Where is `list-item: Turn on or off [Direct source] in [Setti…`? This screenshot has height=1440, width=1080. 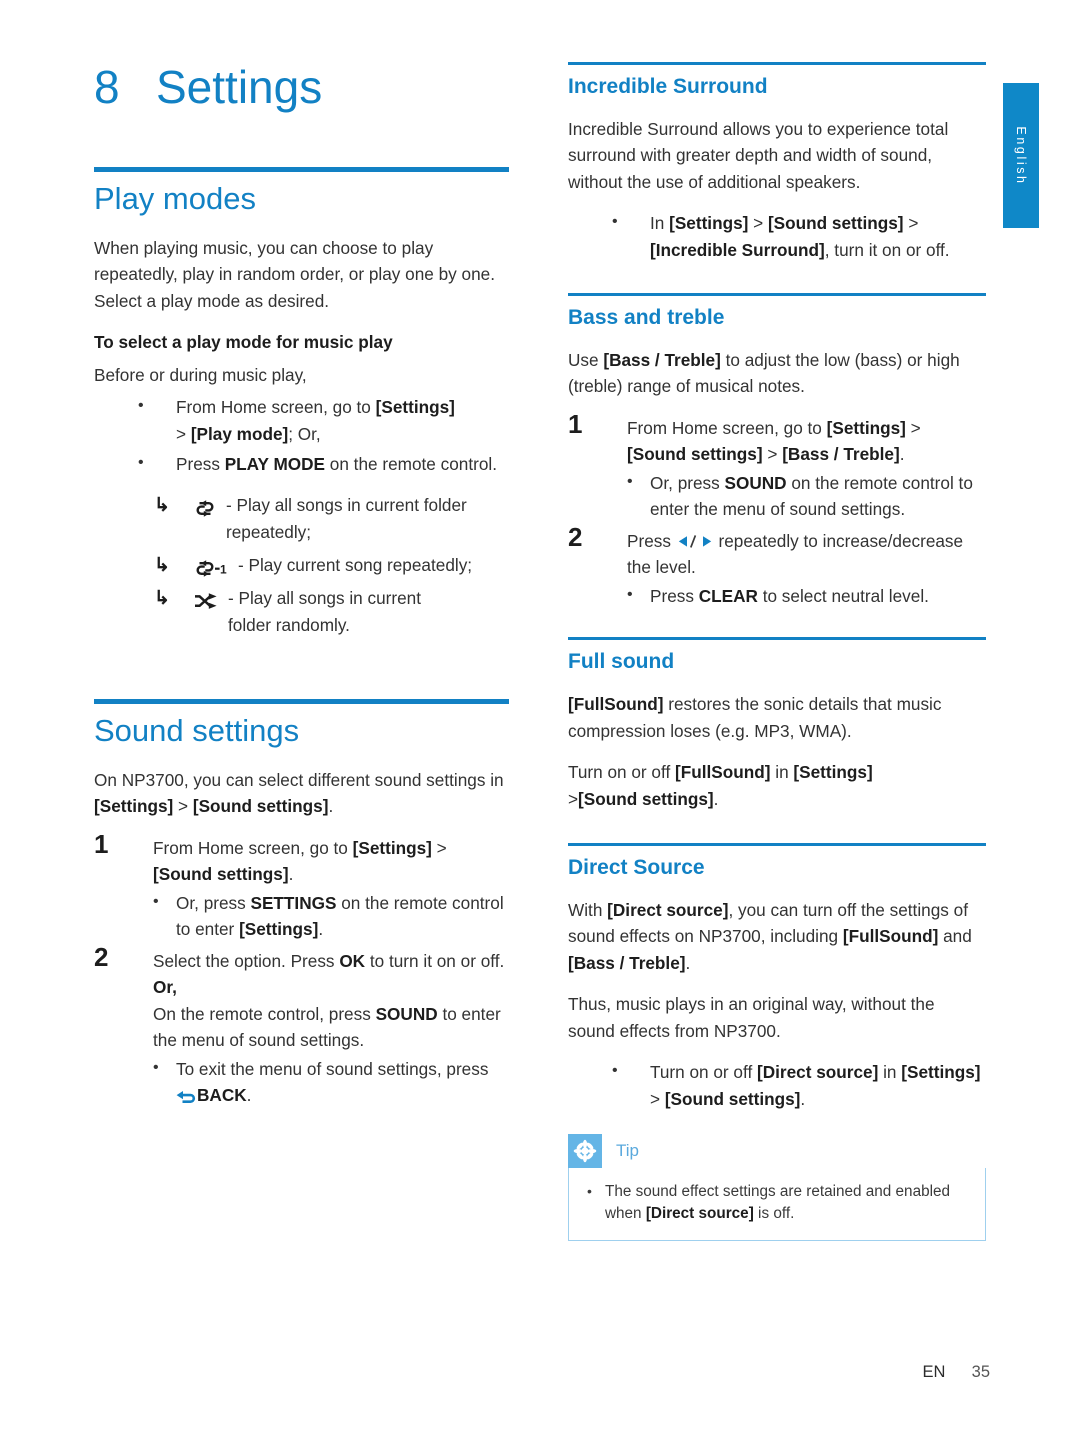
list-item: Turn on or off [Direct source] in [Setti… is located at coordinates (777, 1085).